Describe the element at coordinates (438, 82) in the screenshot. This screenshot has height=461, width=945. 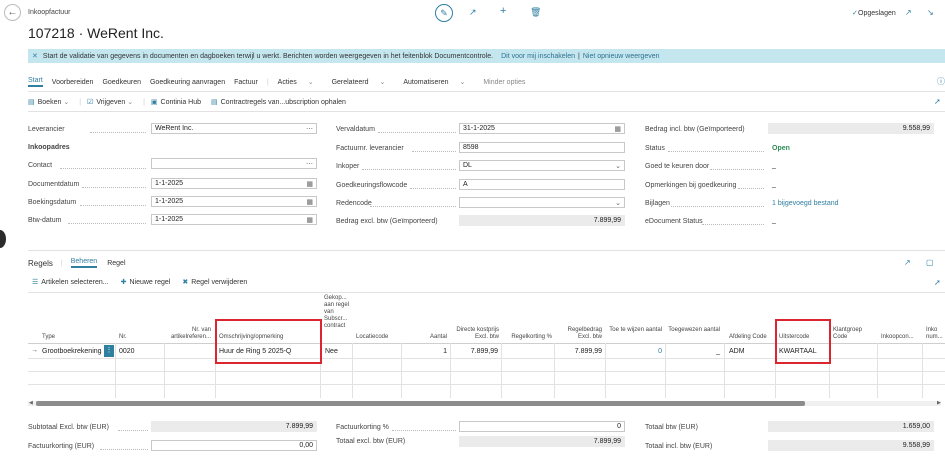
I see `menu-automatiseren: Automatiseren ⌄` at that location.